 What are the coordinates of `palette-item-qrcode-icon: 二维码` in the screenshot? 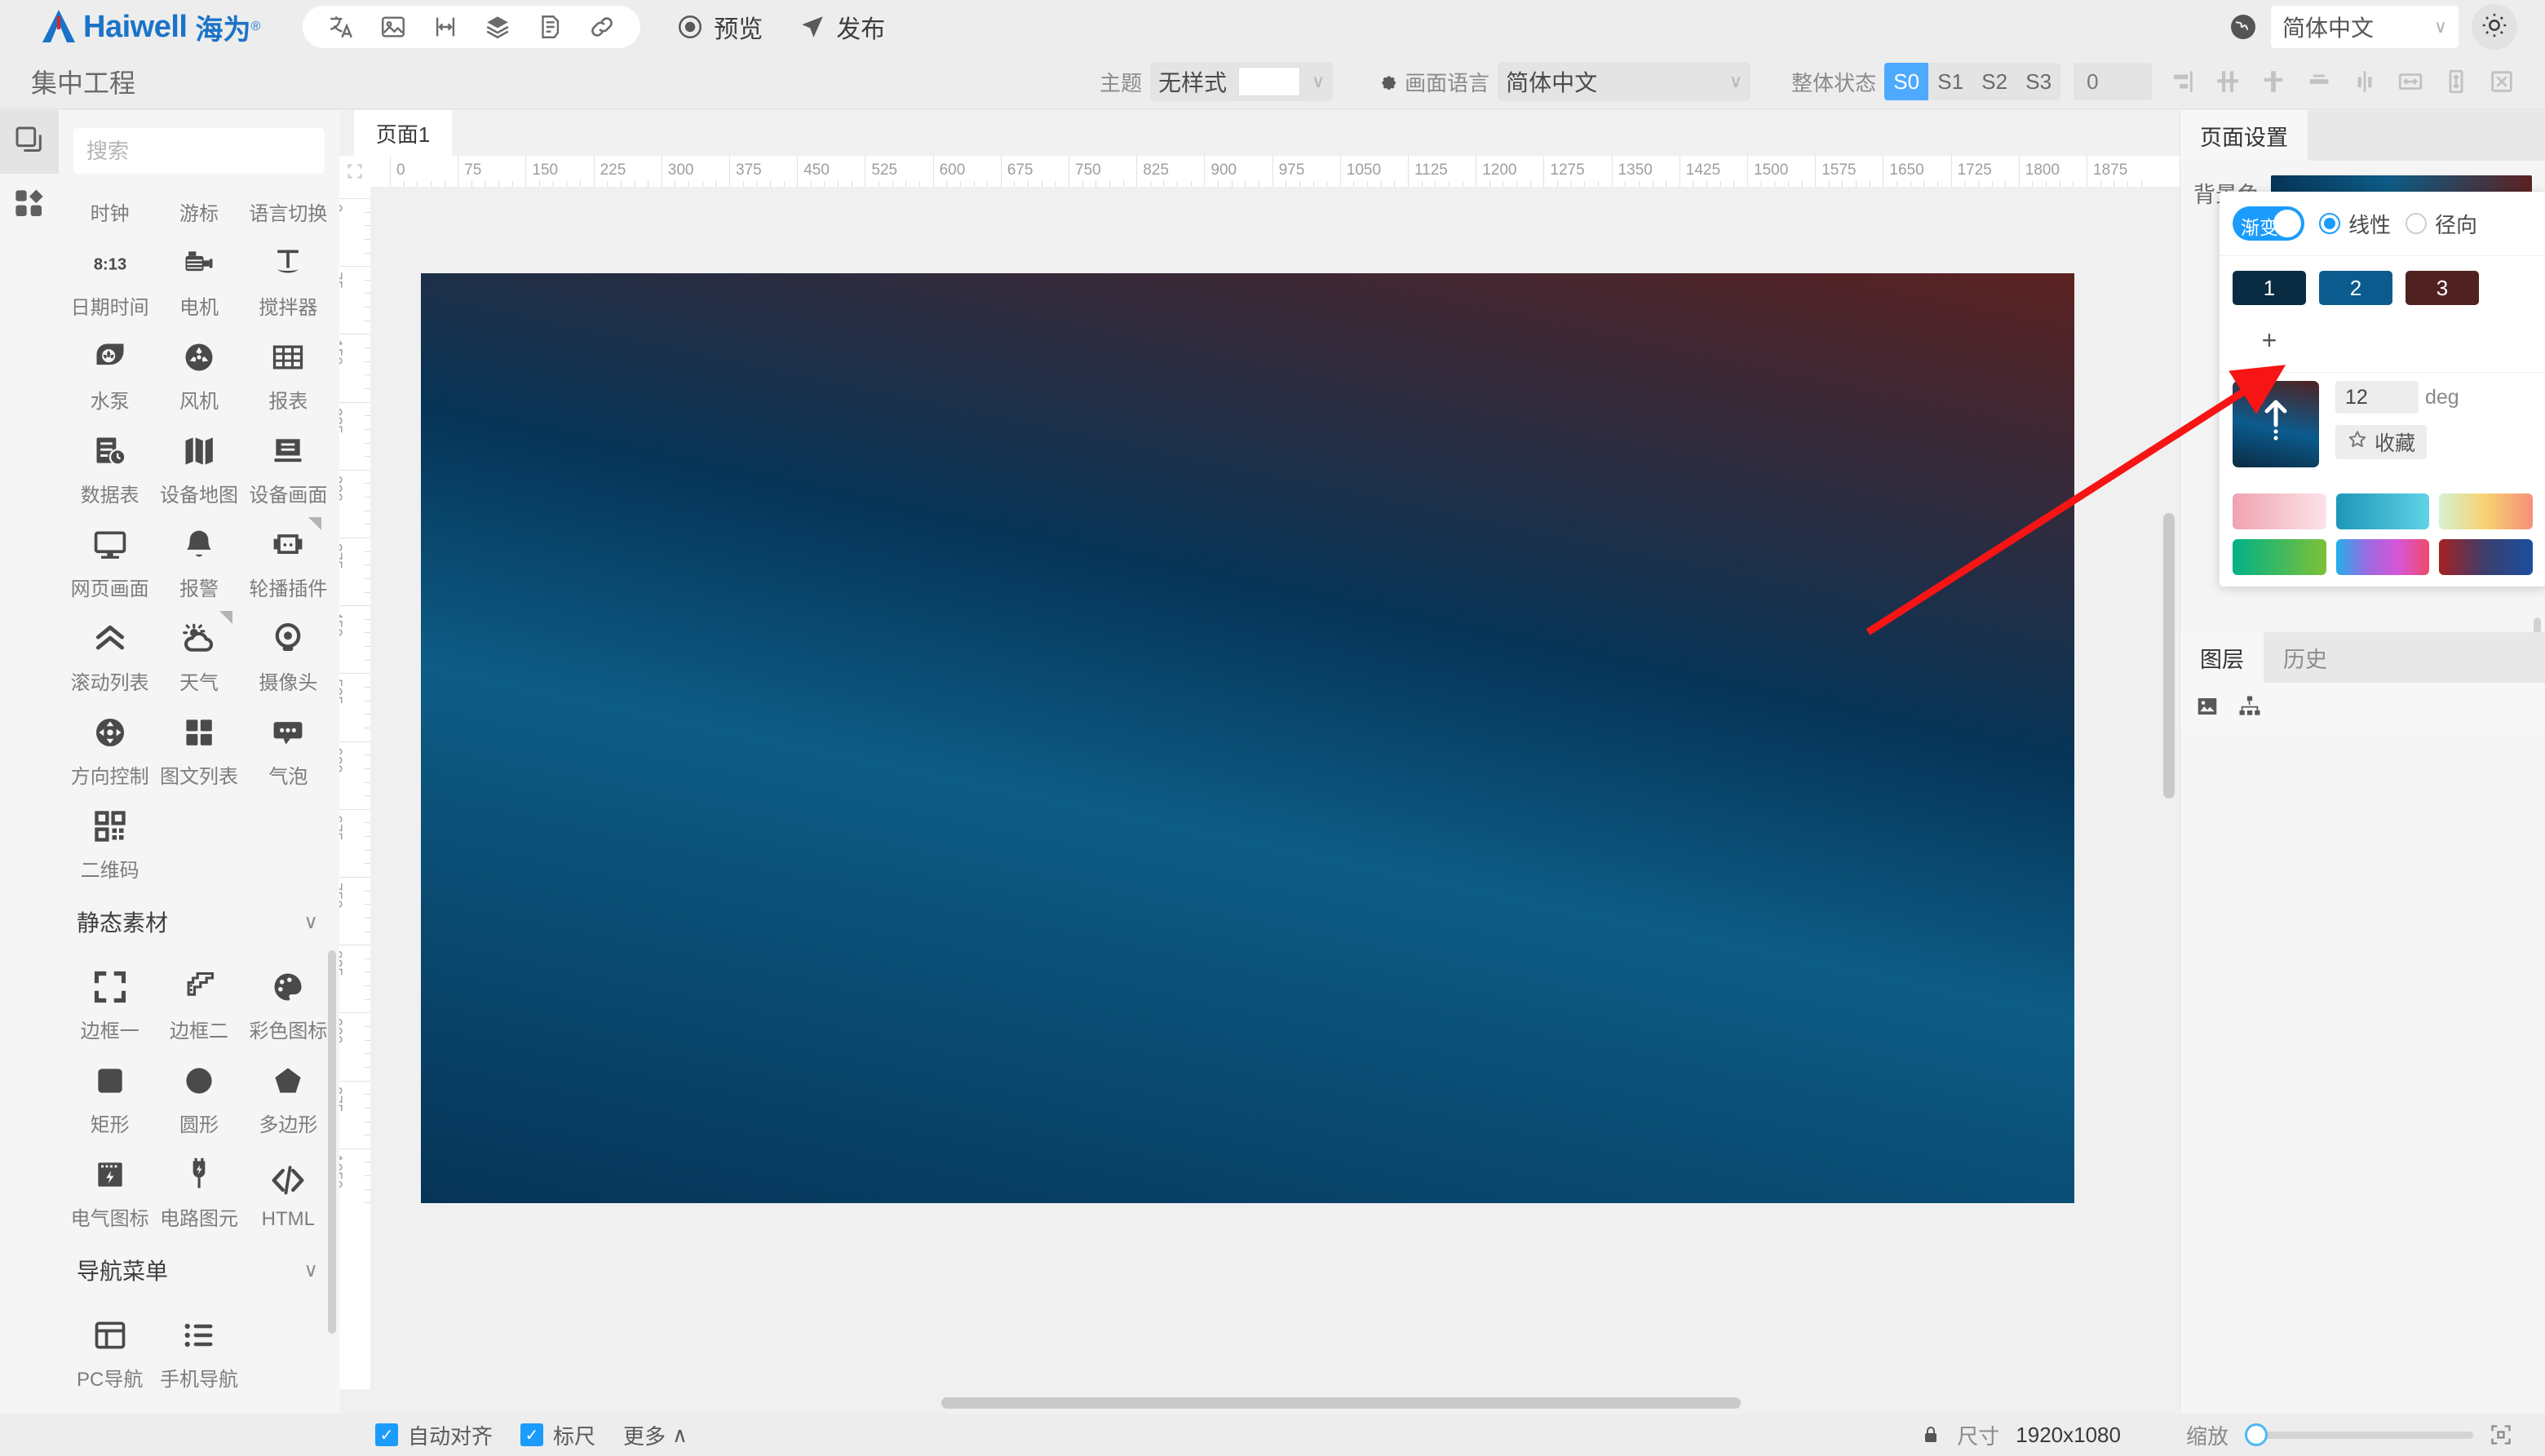 It's located at (109, 840).